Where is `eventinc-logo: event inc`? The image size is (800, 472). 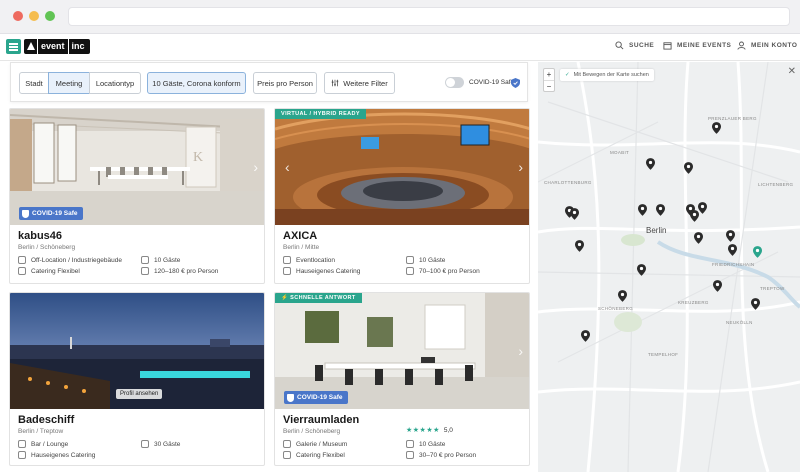
eventinc-logo: event inc is located at coordinates (57, 46).